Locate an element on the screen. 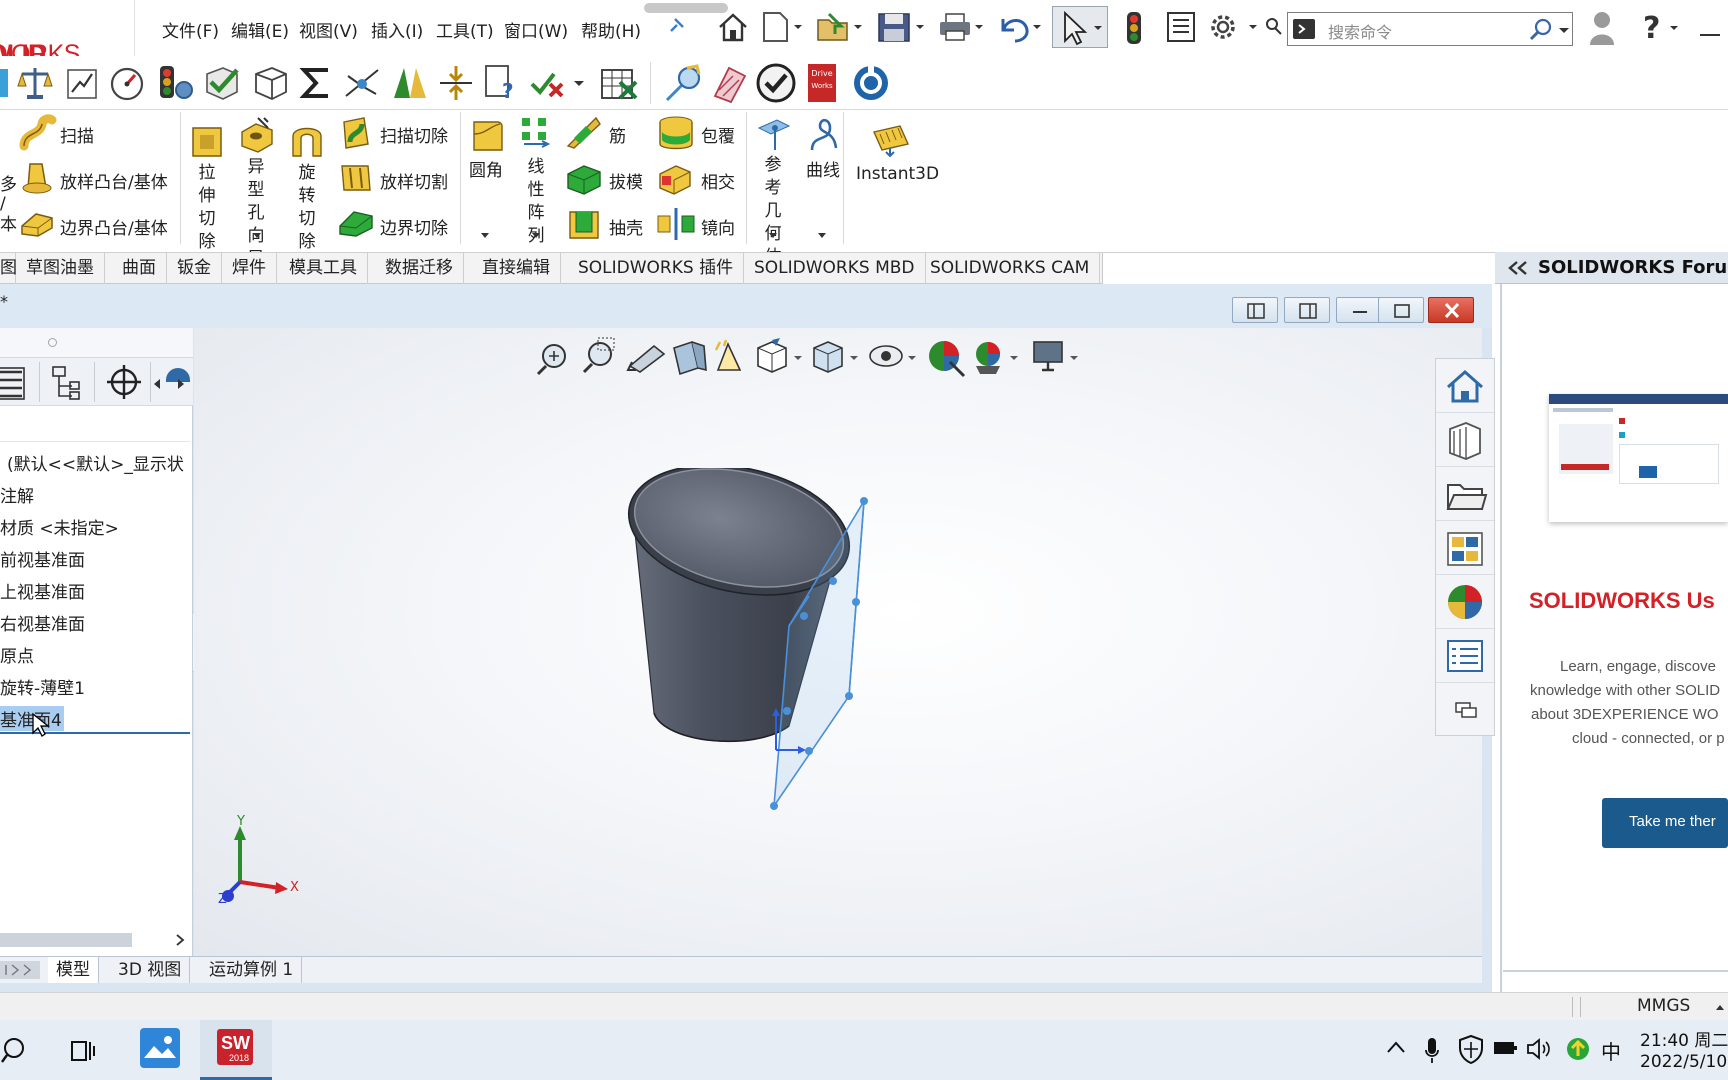 This screenshot has width=1728, height=1080. appearances-scenes-icon is located at coordinates (1465, 602).